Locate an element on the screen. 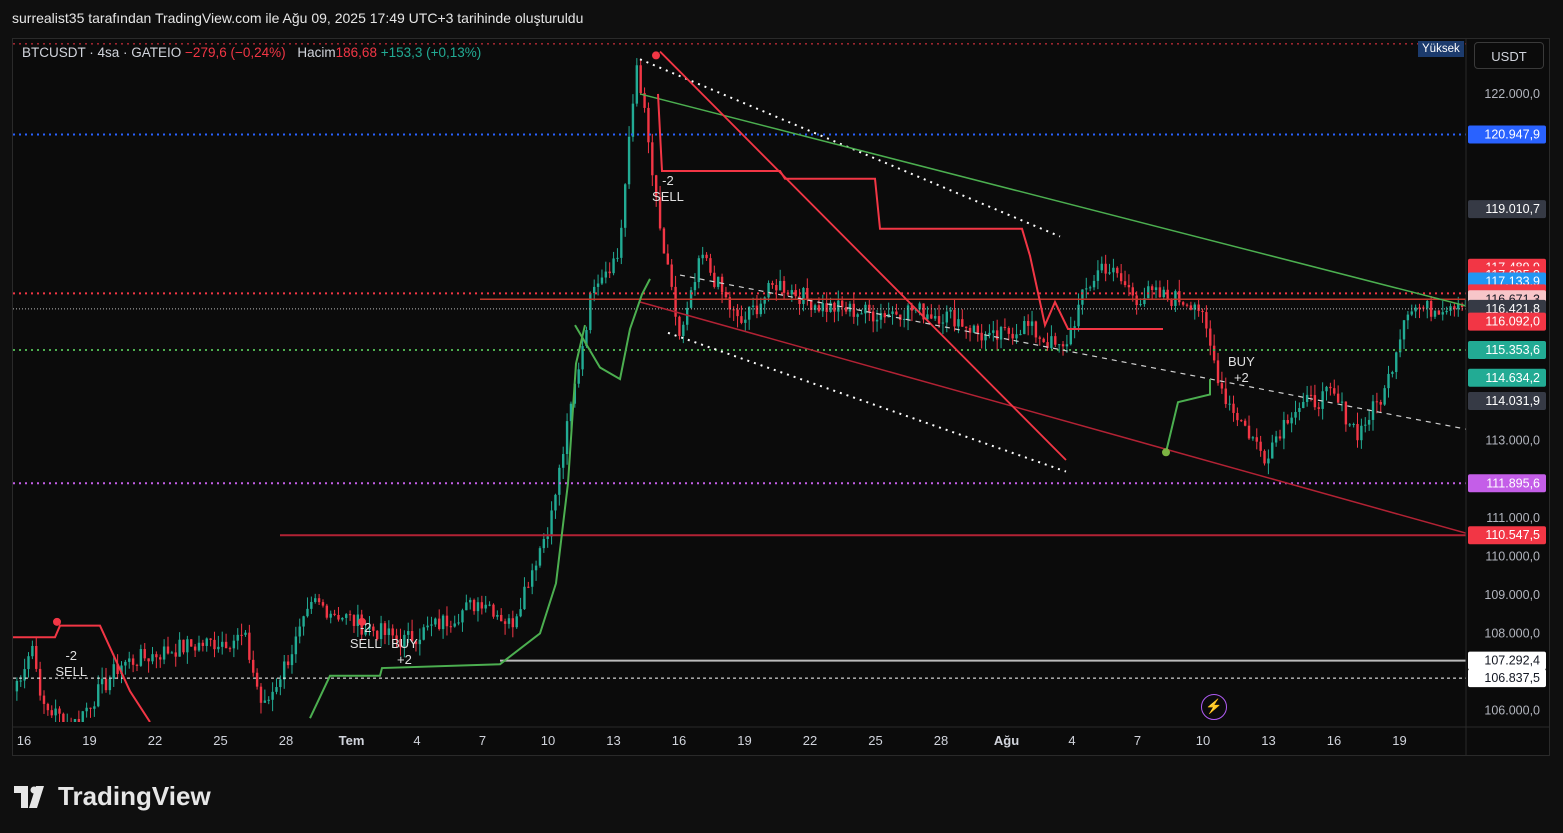 This screenshot has width=1563, height=833. tradingview-logo: TradingView is located at coordinates (112, 796).